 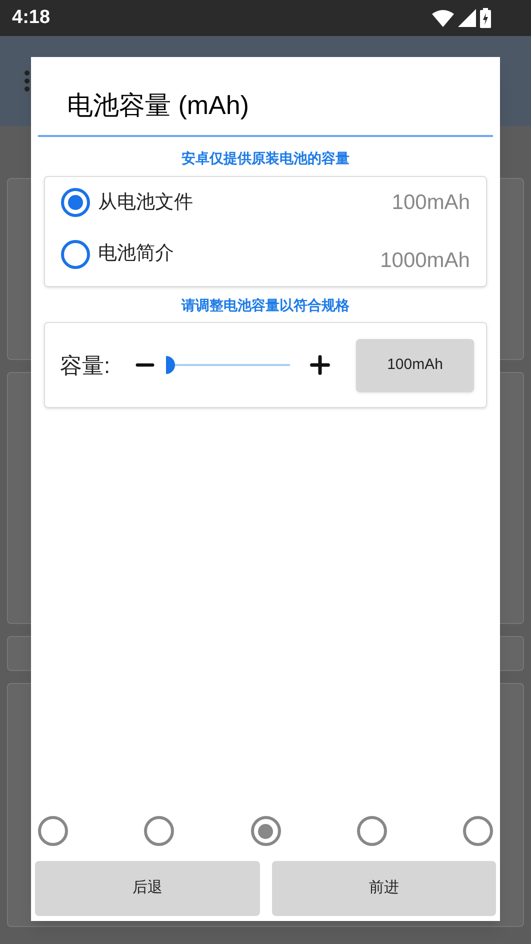 I want to click on adjust-note: 请调整电池容量以符合规格, so click(x=265, y=305).